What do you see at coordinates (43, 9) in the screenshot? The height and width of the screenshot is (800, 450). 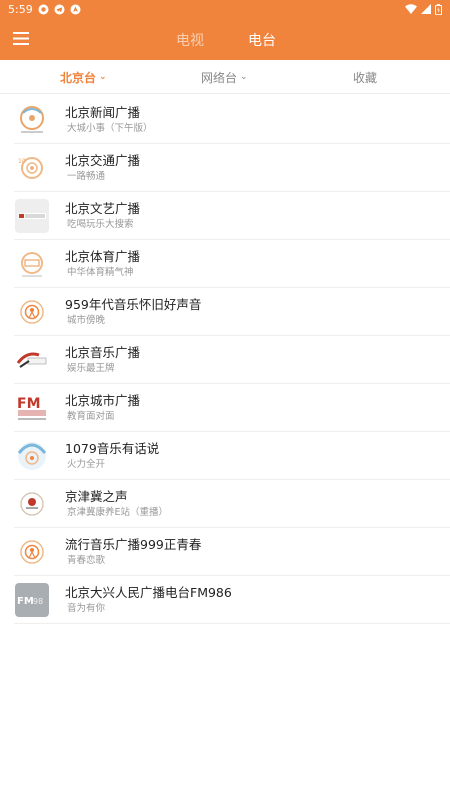 I see `record-icon` at bounding box center [43, 9].